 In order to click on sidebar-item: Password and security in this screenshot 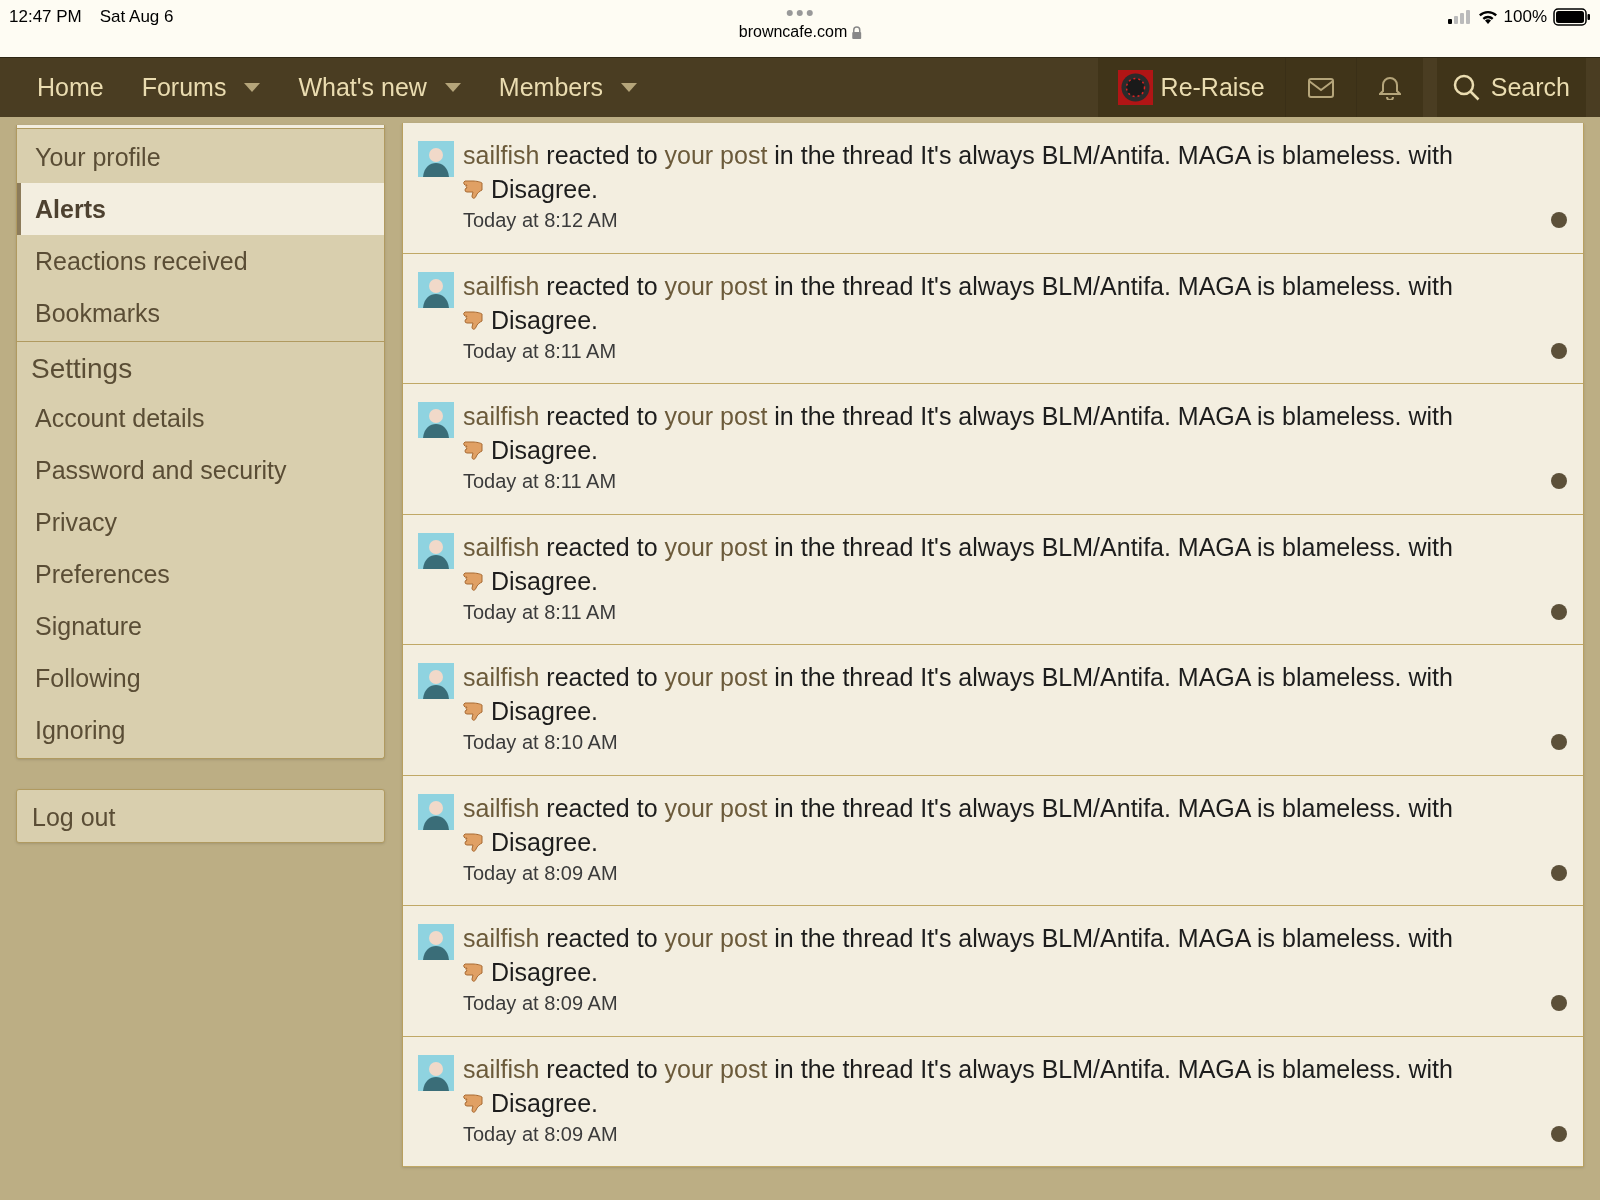, I will do `click(200, 470)`.